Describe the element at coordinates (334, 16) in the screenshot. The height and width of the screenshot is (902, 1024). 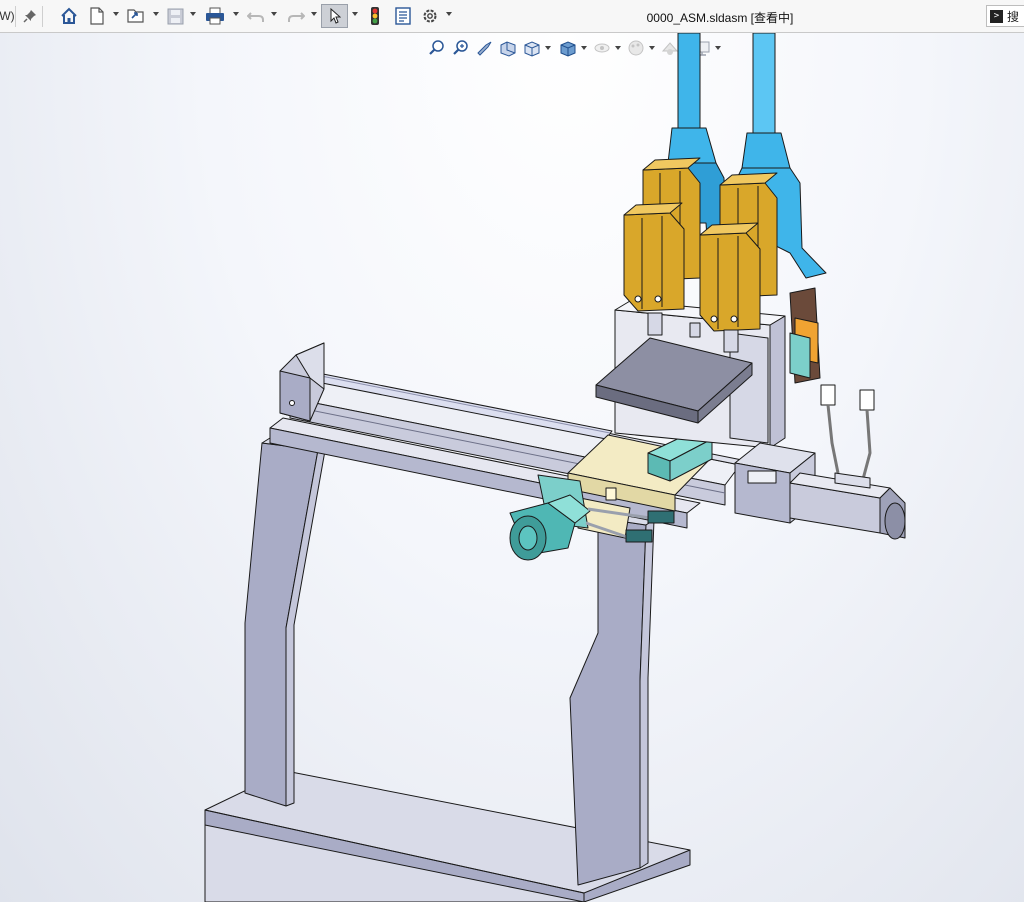
I see `select-arrow-icon` at that location.